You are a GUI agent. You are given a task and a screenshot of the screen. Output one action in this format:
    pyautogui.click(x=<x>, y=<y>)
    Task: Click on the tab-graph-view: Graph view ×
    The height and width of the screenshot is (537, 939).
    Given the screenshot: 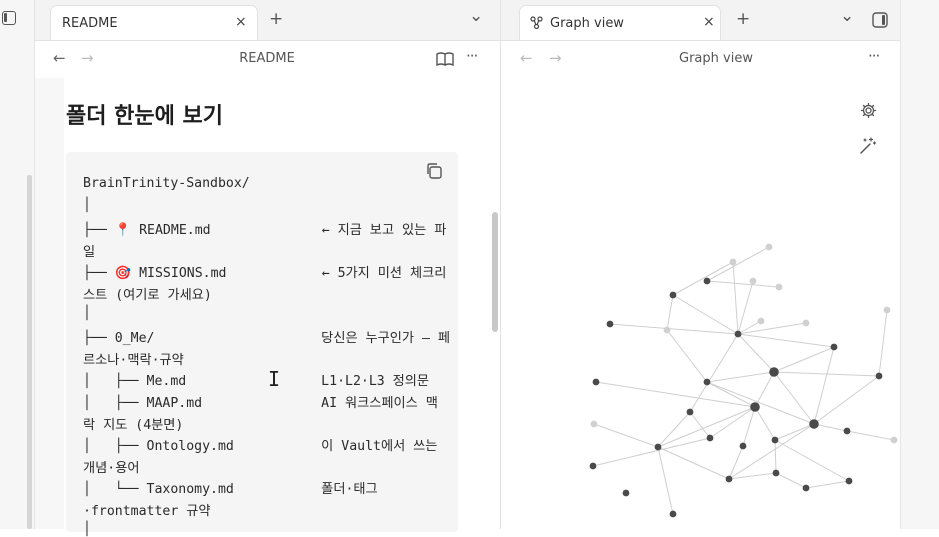 What is the action you would take?
    pyautogui.click(x=620, y=22)
    